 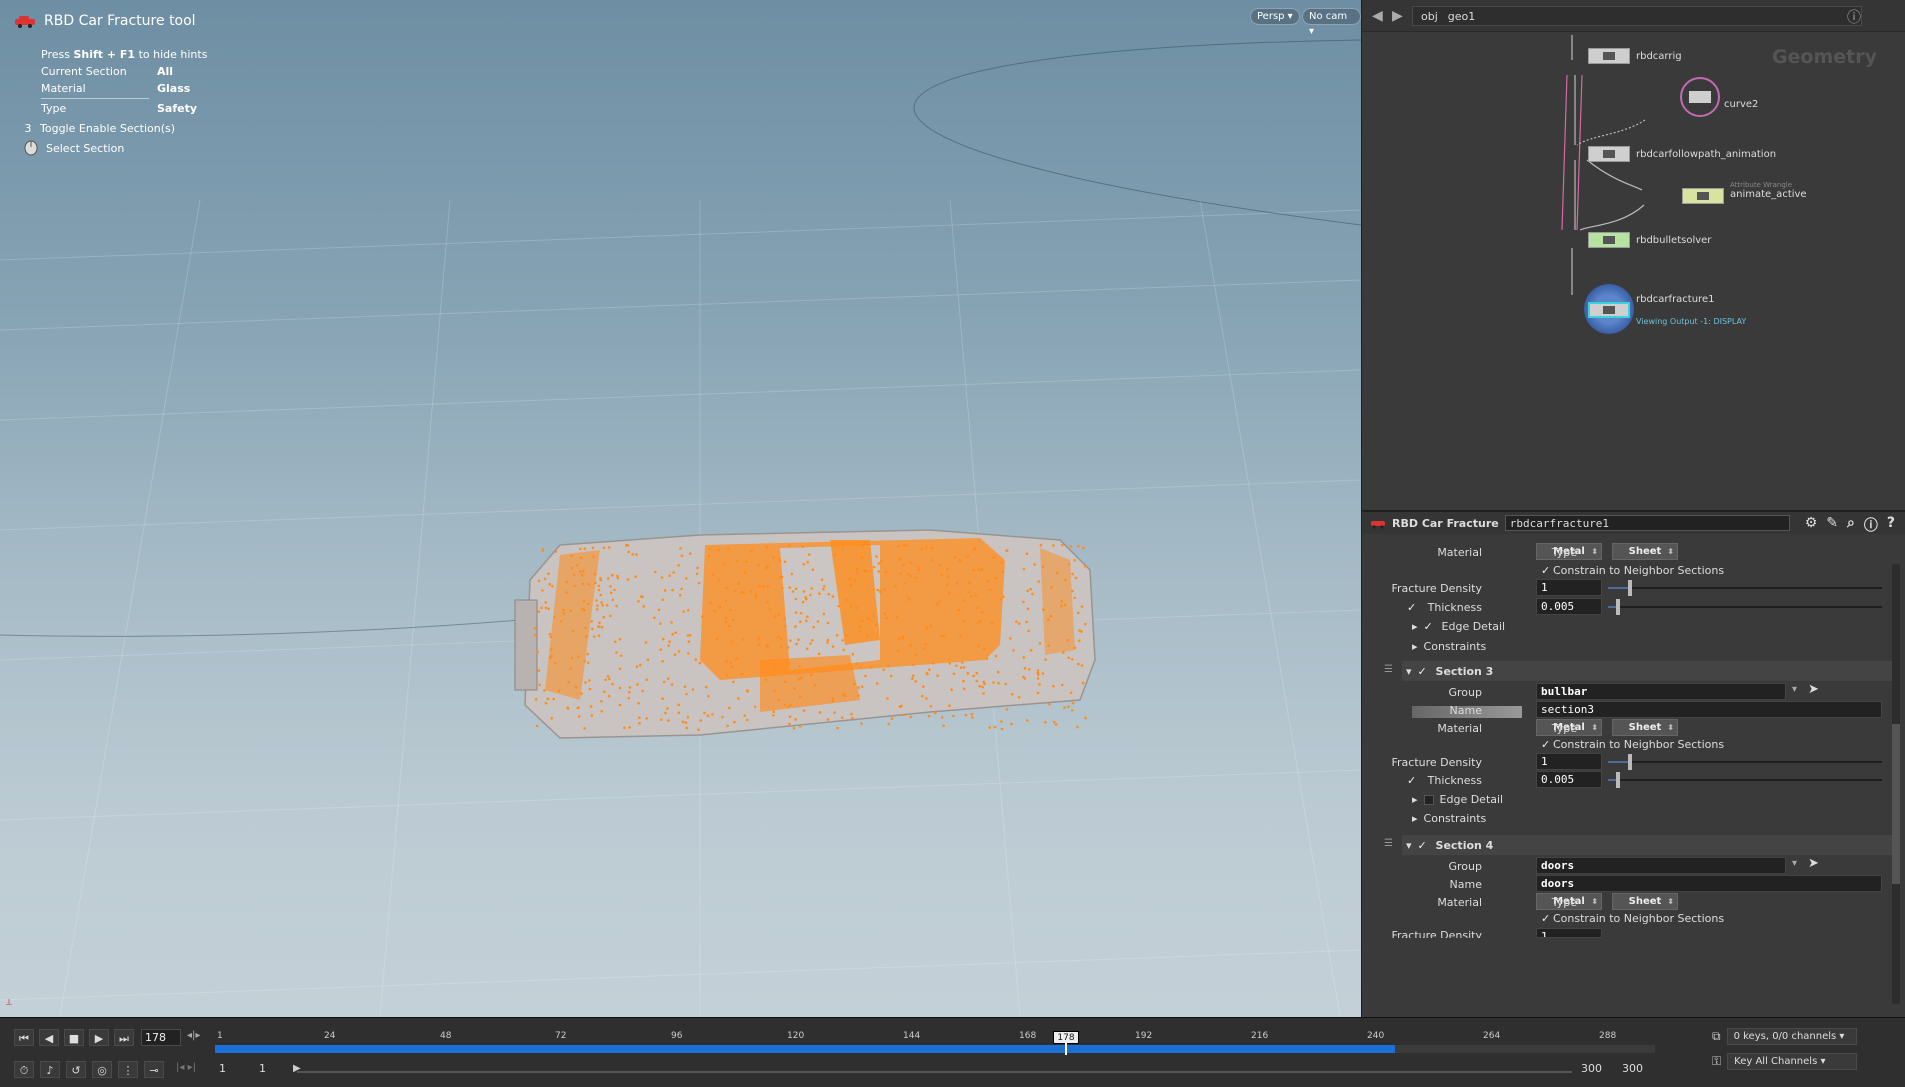 What do you see at coordinates (49, 1037) in the screenshot?
I see `step-back-icon: ◀` at bounding box center [49, 1037].